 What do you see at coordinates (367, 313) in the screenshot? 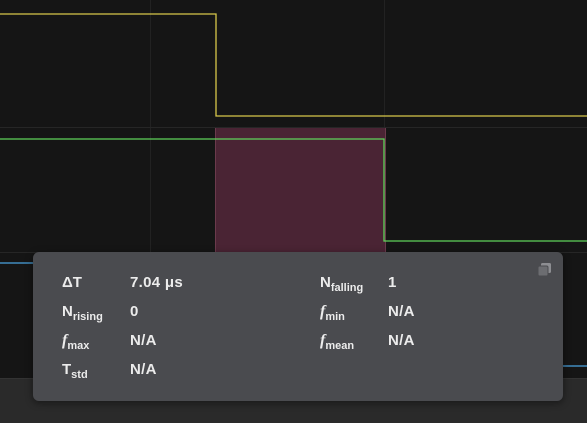
I see `f-min-measurement: fmin N/A` at bounding box center [367, 313].